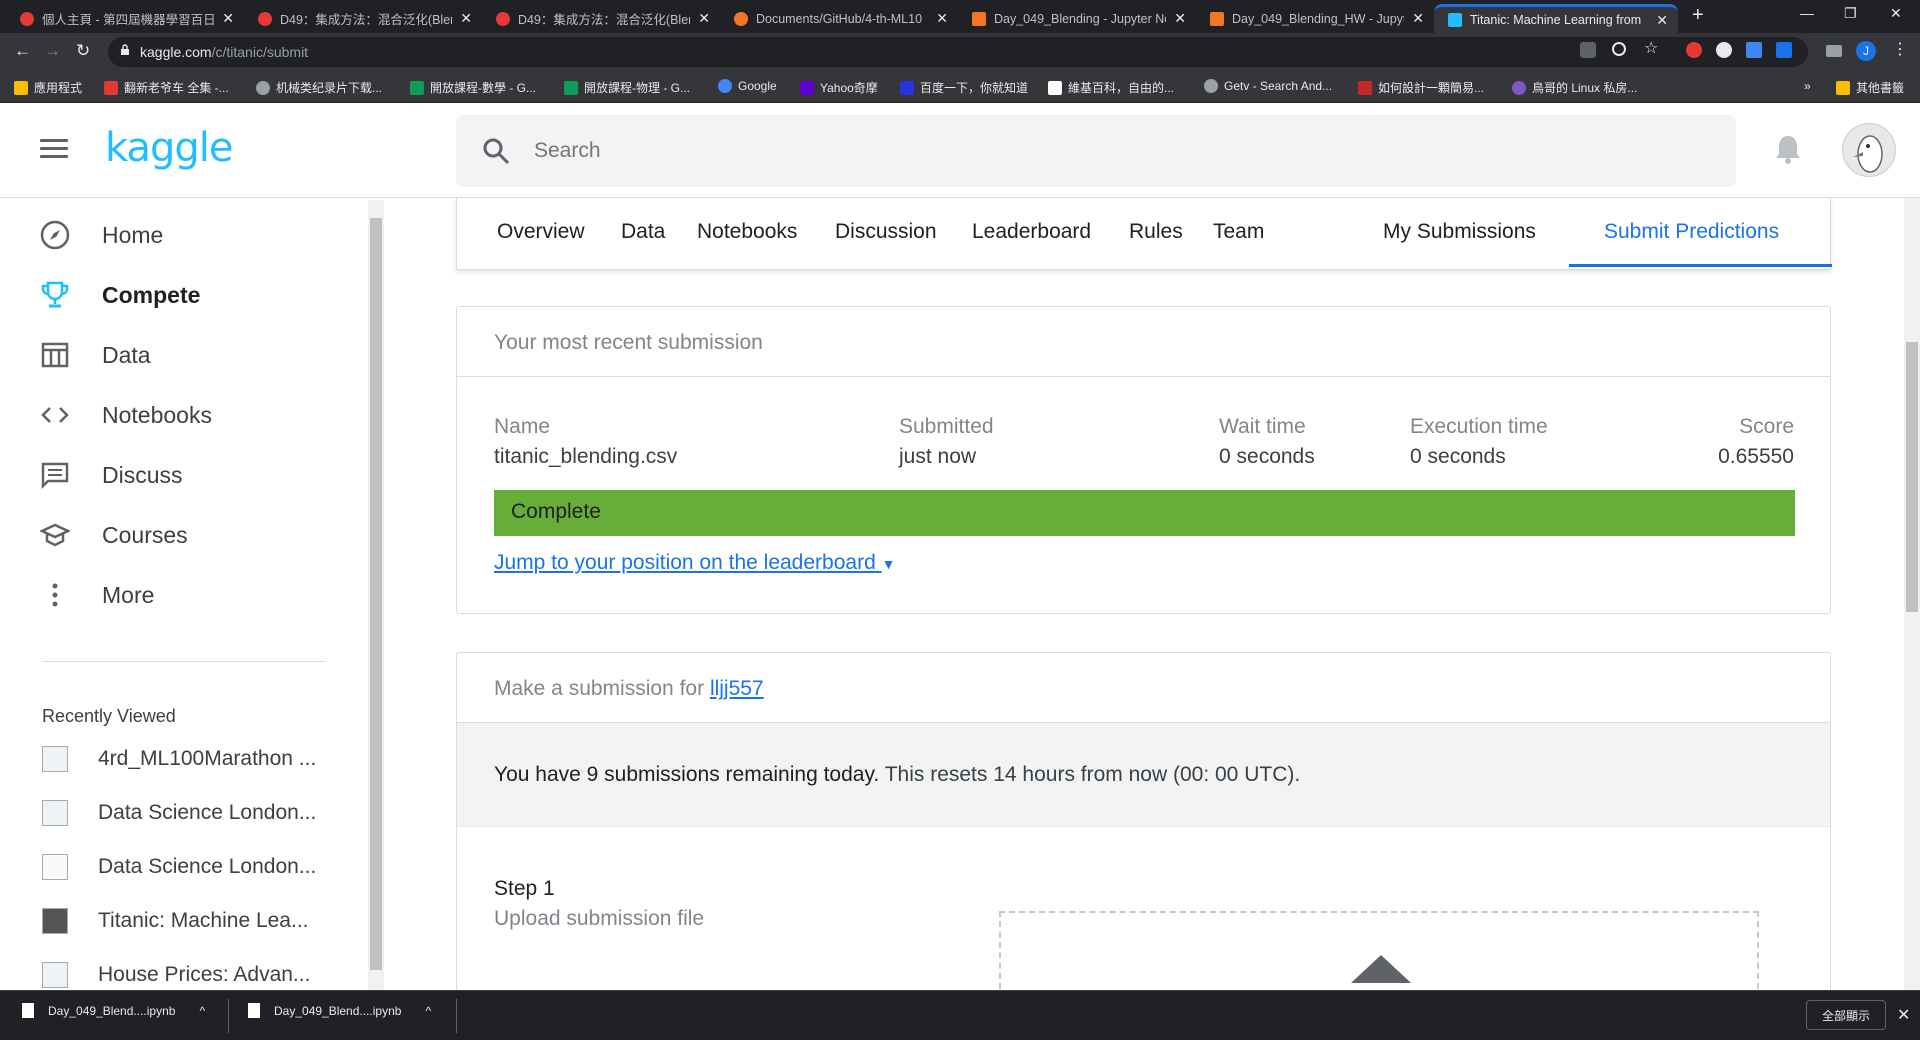  What do you see at coordinates (747, 232) in the screenshot?
I see `tab-notebooks: Notebooks` at bounding box center [747, 232].